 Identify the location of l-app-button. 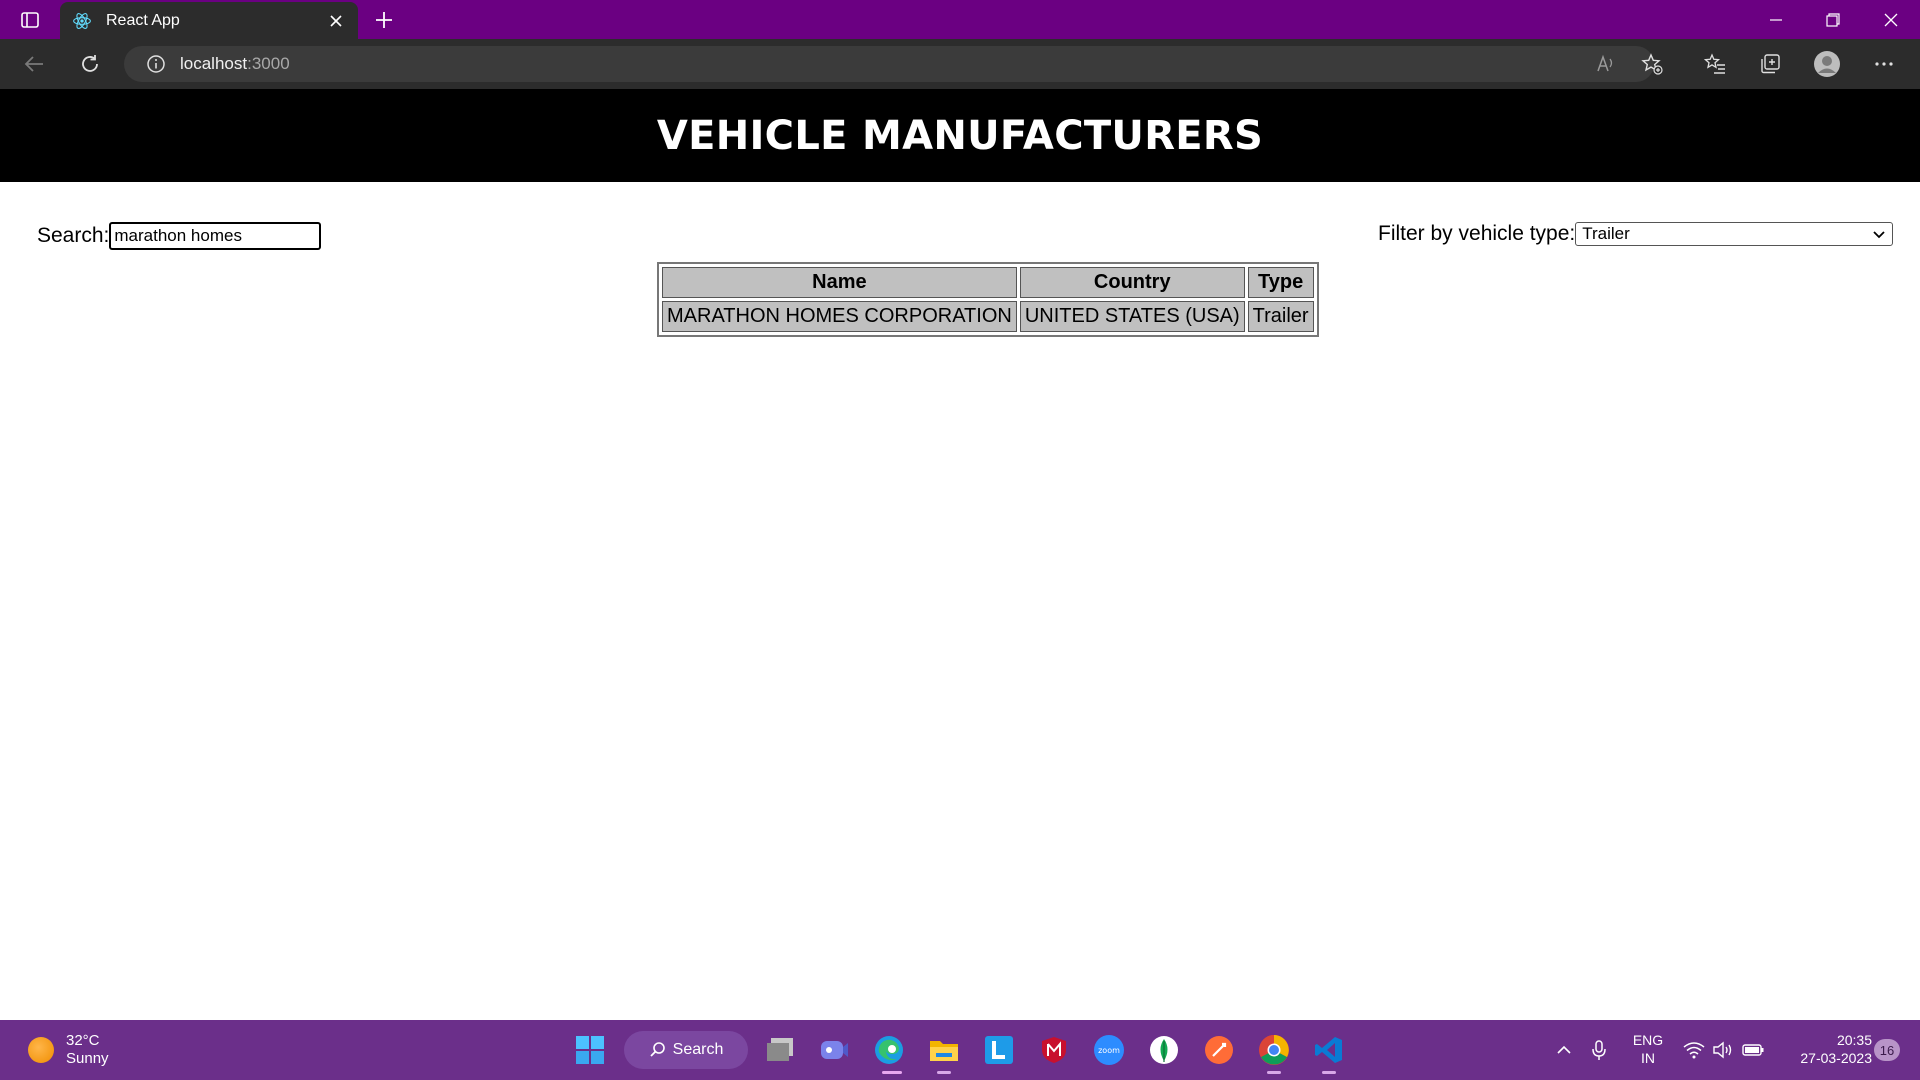
(999, 1050).